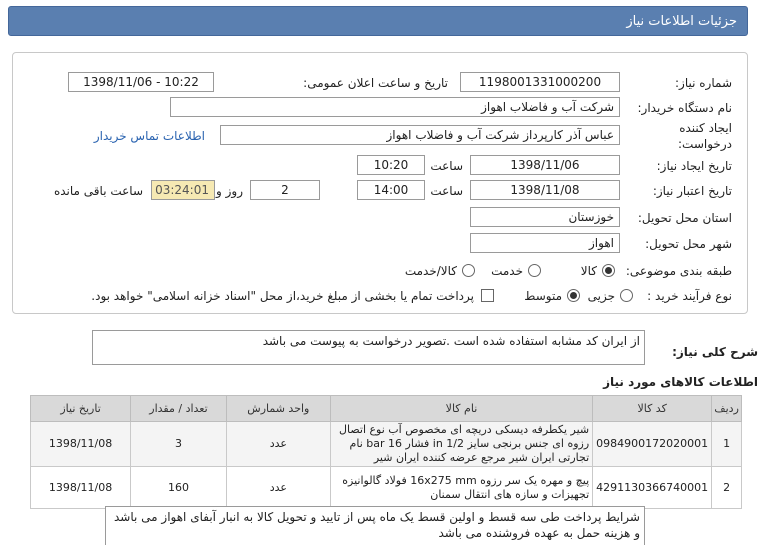  Describe the element at coordinates (420, 135) in the screenshot. I see `requester-field: عباس آذر کارپرداز شرکت آب و فاضلاب اهواز` at that location.